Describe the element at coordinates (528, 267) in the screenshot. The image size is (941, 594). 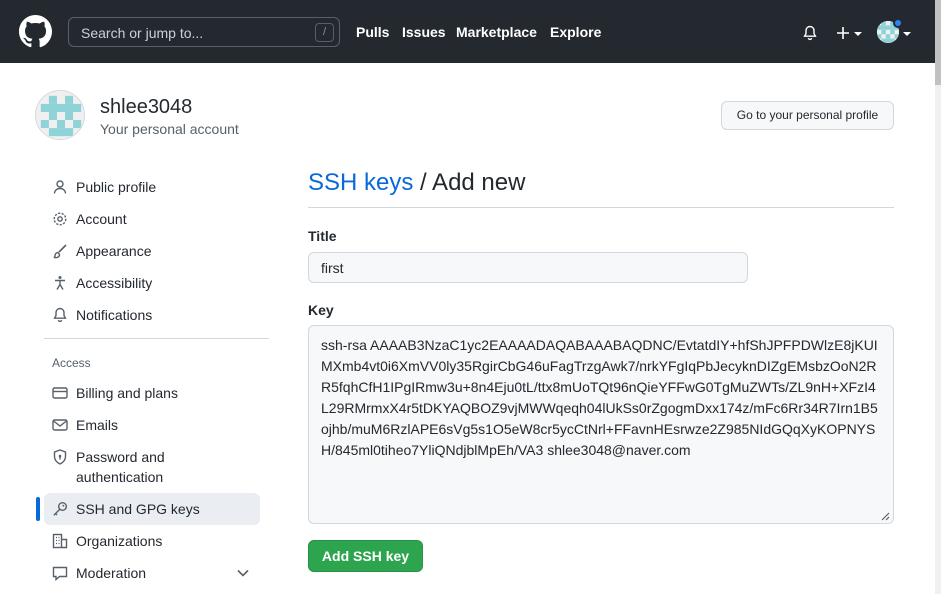
I see `title-input: first` at that location.